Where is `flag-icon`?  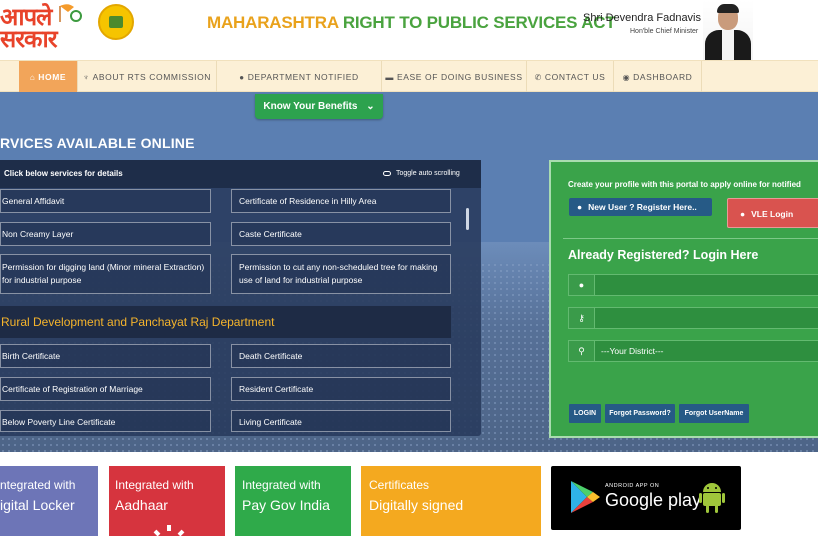 flag-icon is located at coordinates (70, 13).